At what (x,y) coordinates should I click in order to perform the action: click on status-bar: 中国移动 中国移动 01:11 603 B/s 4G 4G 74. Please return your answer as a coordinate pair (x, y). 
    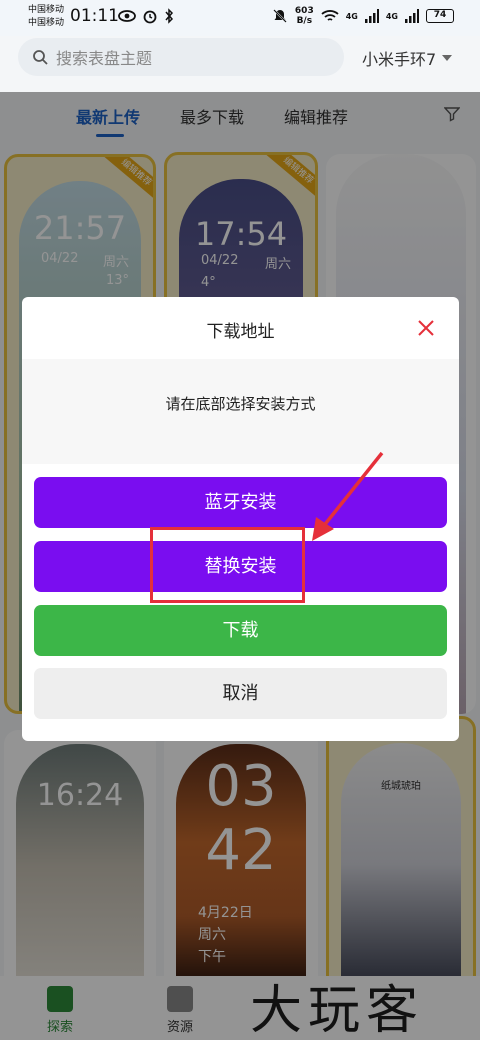
    Looking at the image, I should click on (240, 18).